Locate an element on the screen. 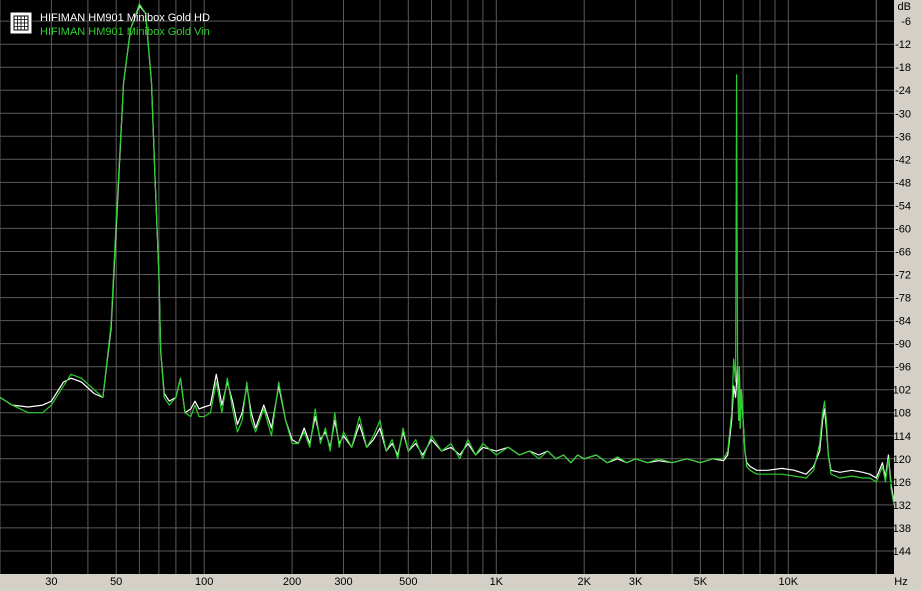 The width and height of the screenshot is (921, 591). x-tick-label: 200 is located at coordinates (292, 582).